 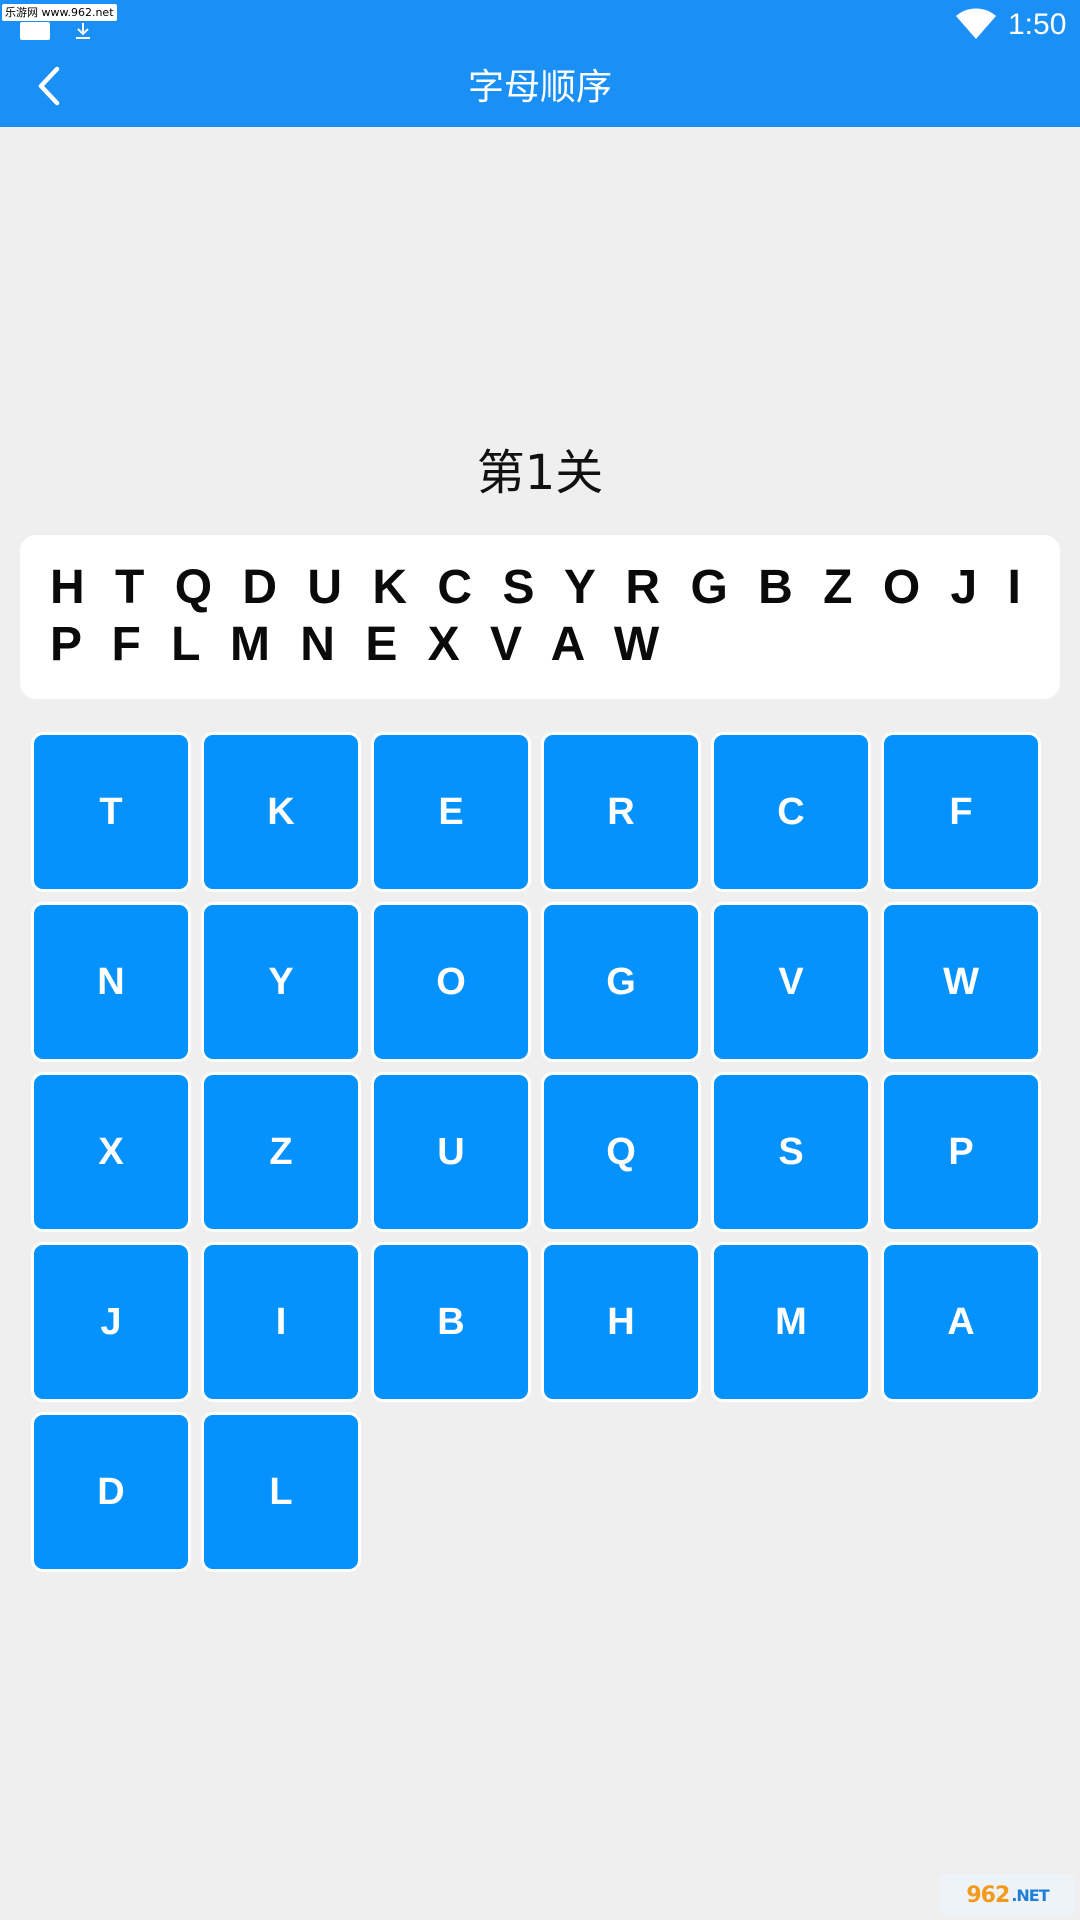 I want to click on letter-key: Z, so click(x=281, y=1152).